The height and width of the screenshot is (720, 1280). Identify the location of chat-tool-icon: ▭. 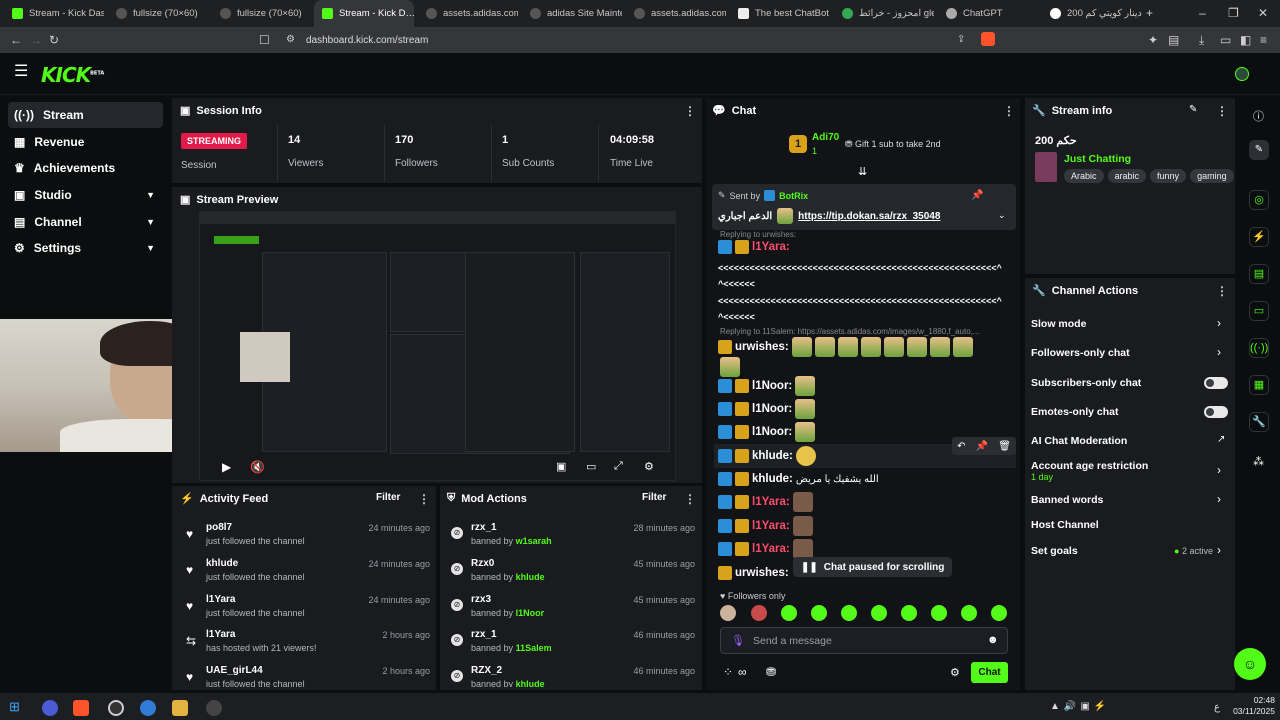
(1259, 311).